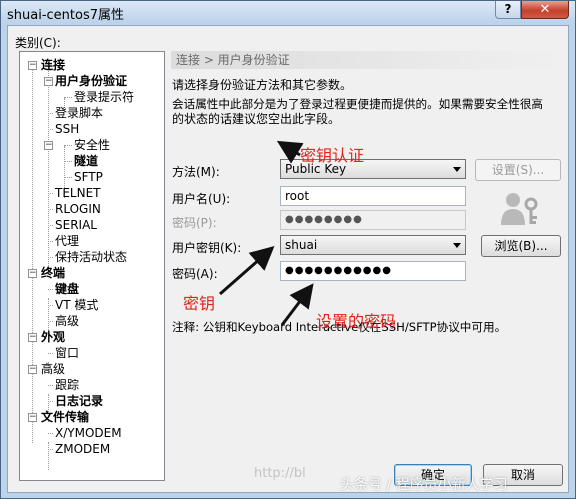 This screenshot has width=576, height=499. What do you see at coordinates (67, 241) in the screenshot?
I see `tree-item-proxy: 代理` at bounding box center [67, 241].